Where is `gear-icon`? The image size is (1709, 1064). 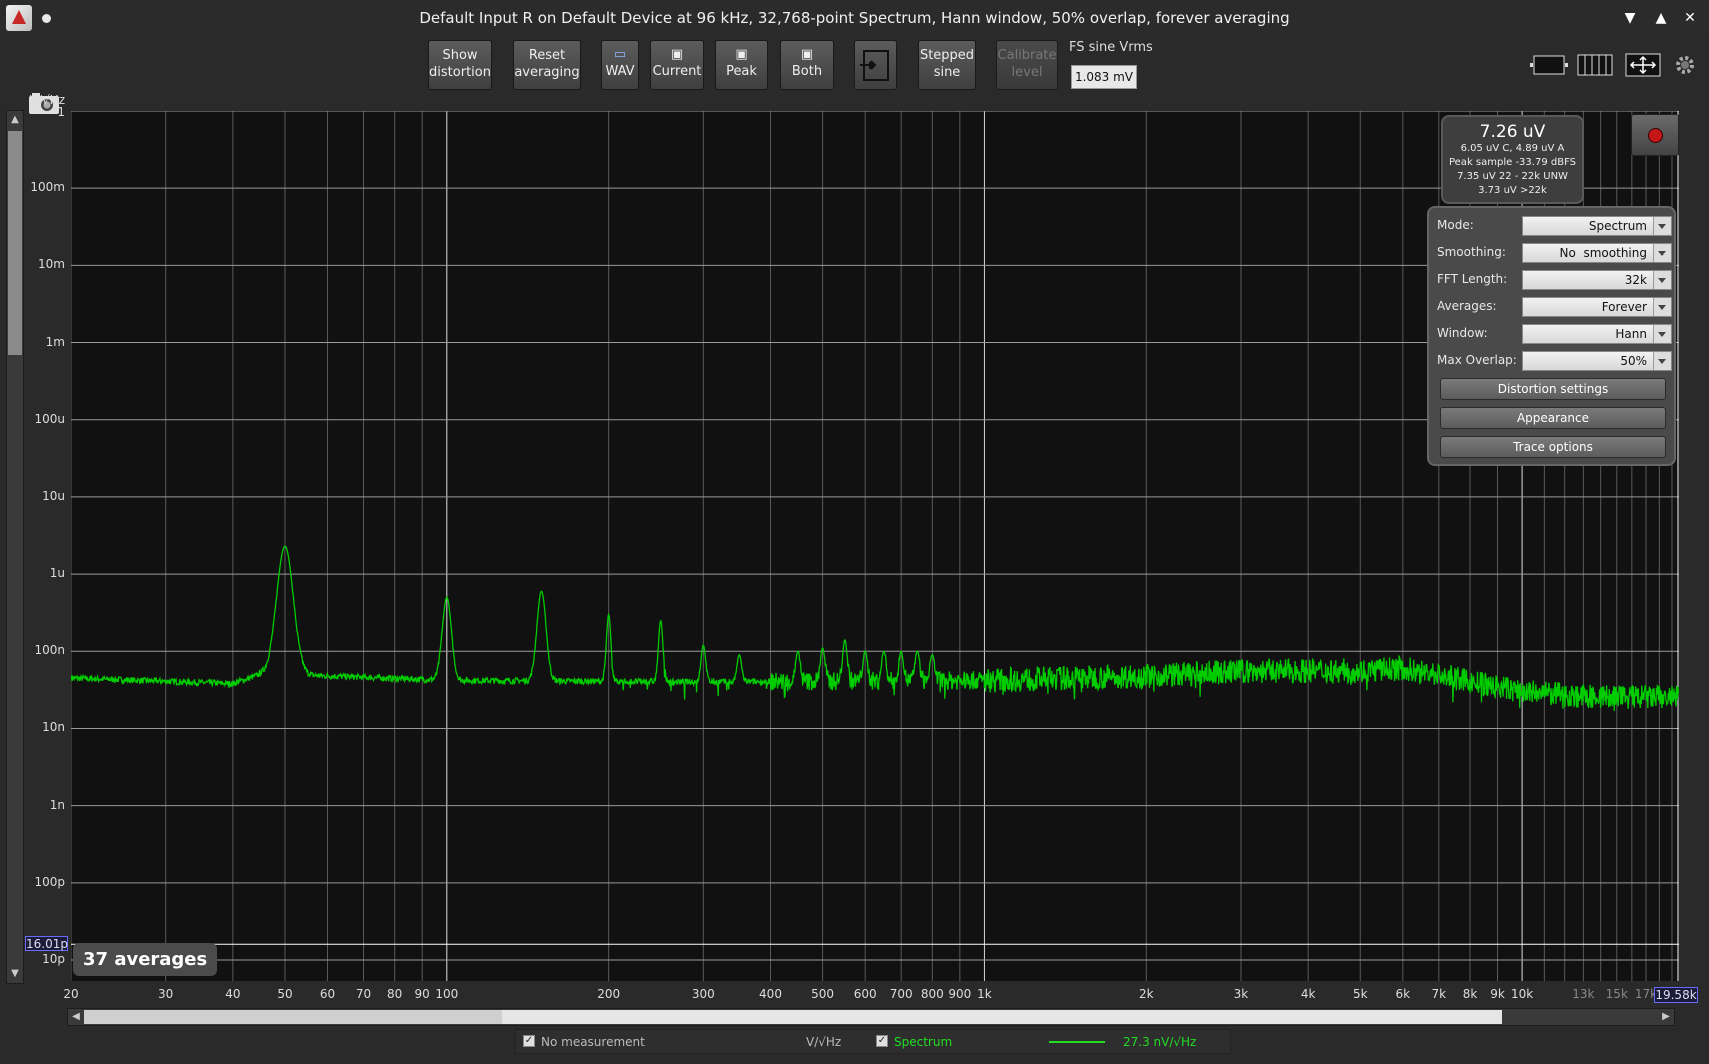
gear-icon is located at coordinates (1685, 65).